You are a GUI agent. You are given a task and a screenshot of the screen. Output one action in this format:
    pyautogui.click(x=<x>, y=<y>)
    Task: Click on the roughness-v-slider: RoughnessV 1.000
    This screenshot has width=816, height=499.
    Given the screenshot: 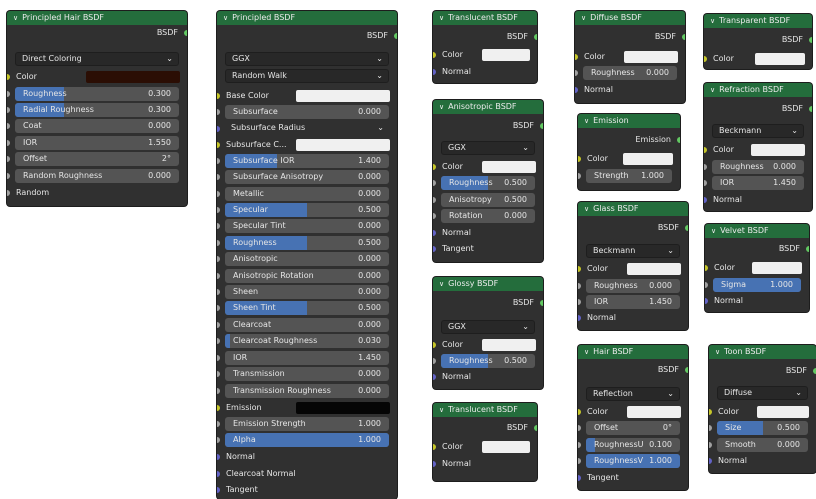 What is the action you would take?
    pyautogui.click(x=633, y=461)
    